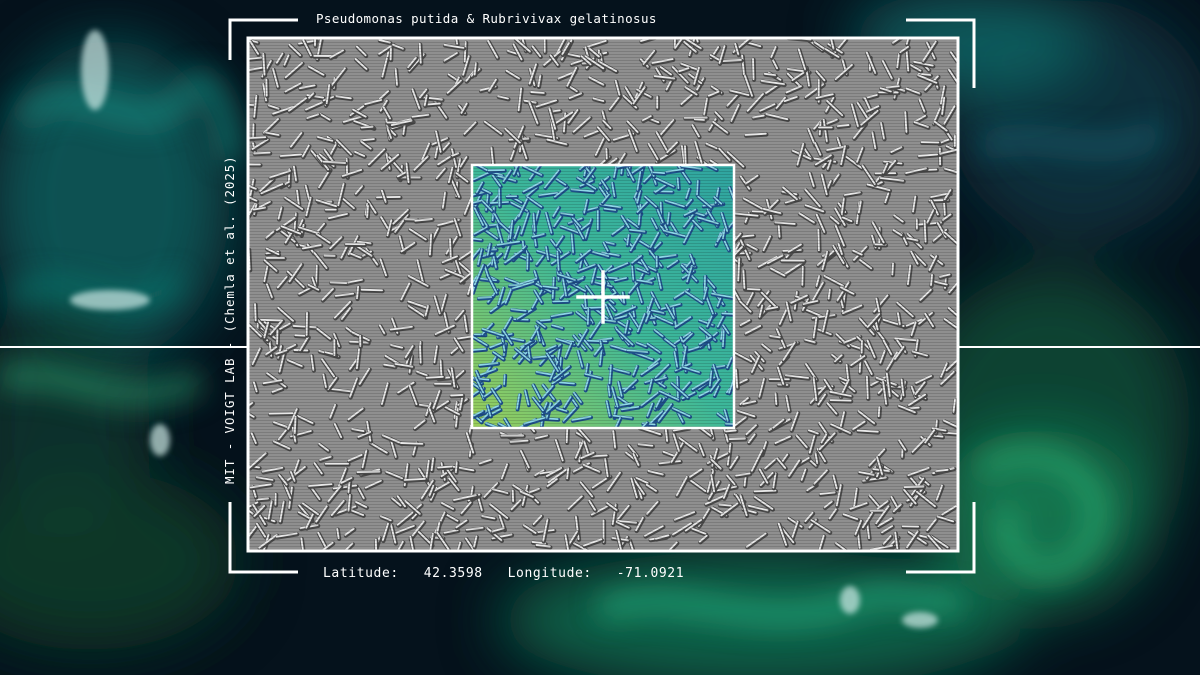 The width and height of the screenshot is (1200, 675). Describe the element at coordinates (503, 573) in the screenshot. I see `coordinates-readout: Latitude: 42.3598 Longitude: -71.0921` at that location.